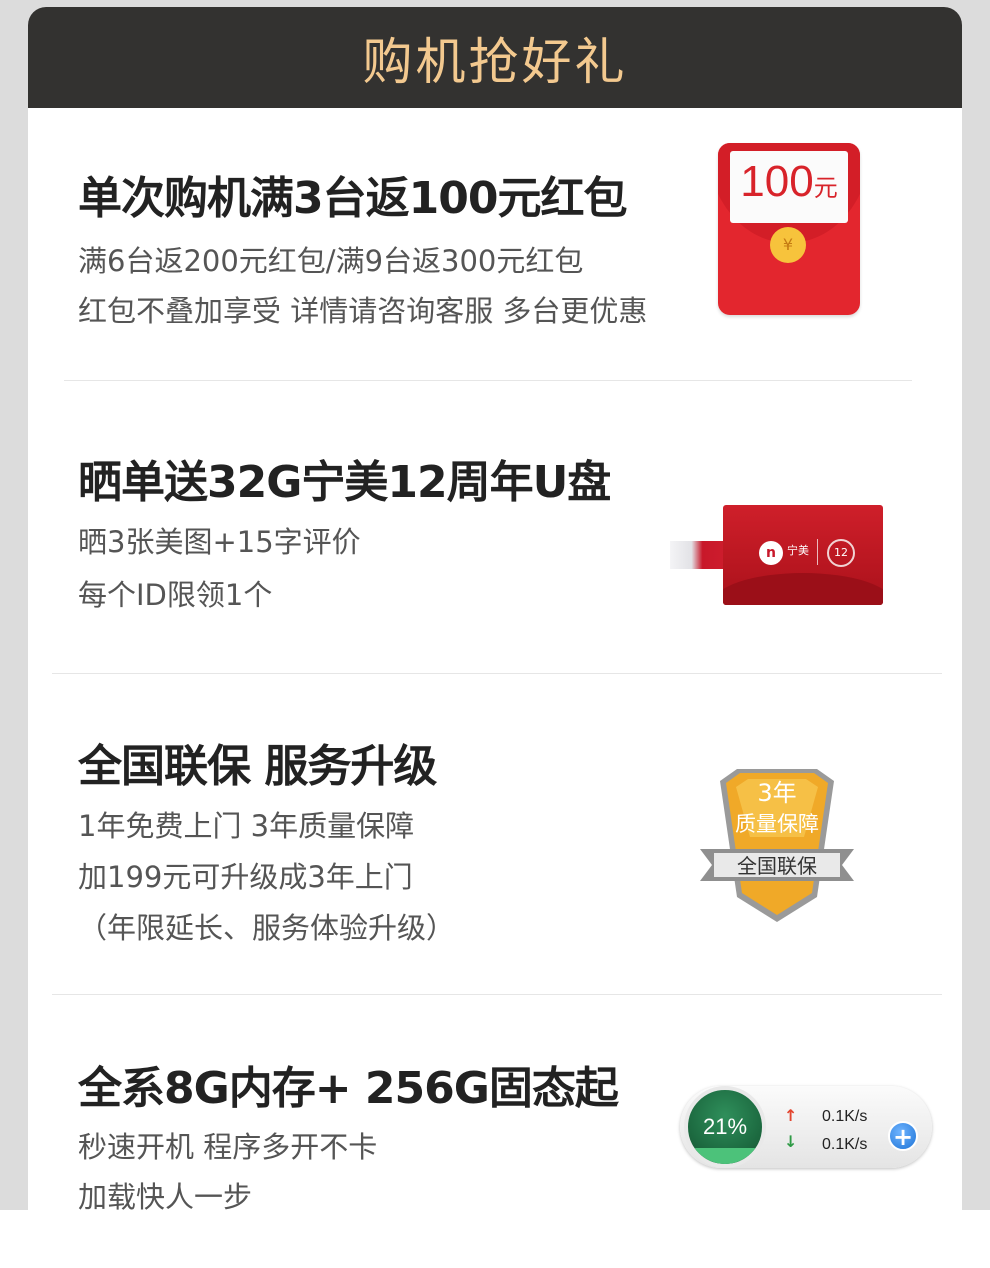 This screenshot has height=1268, width=990. I want to click on envelope-unit: 元, so click(825, 188).